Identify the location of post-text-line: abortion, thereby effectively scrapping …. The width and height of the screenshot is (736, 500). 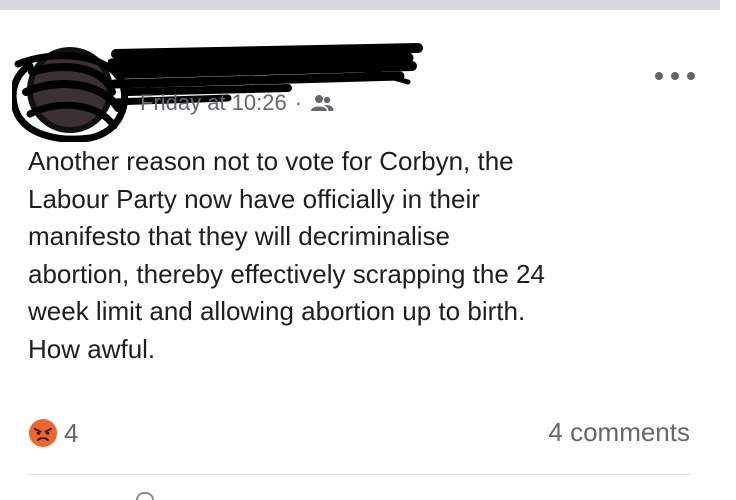
(286, 273).